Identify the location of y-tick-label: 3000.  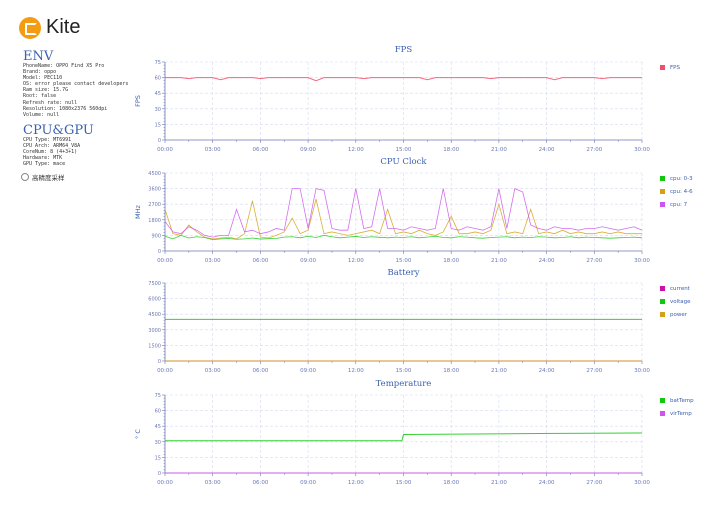
(154, 331).